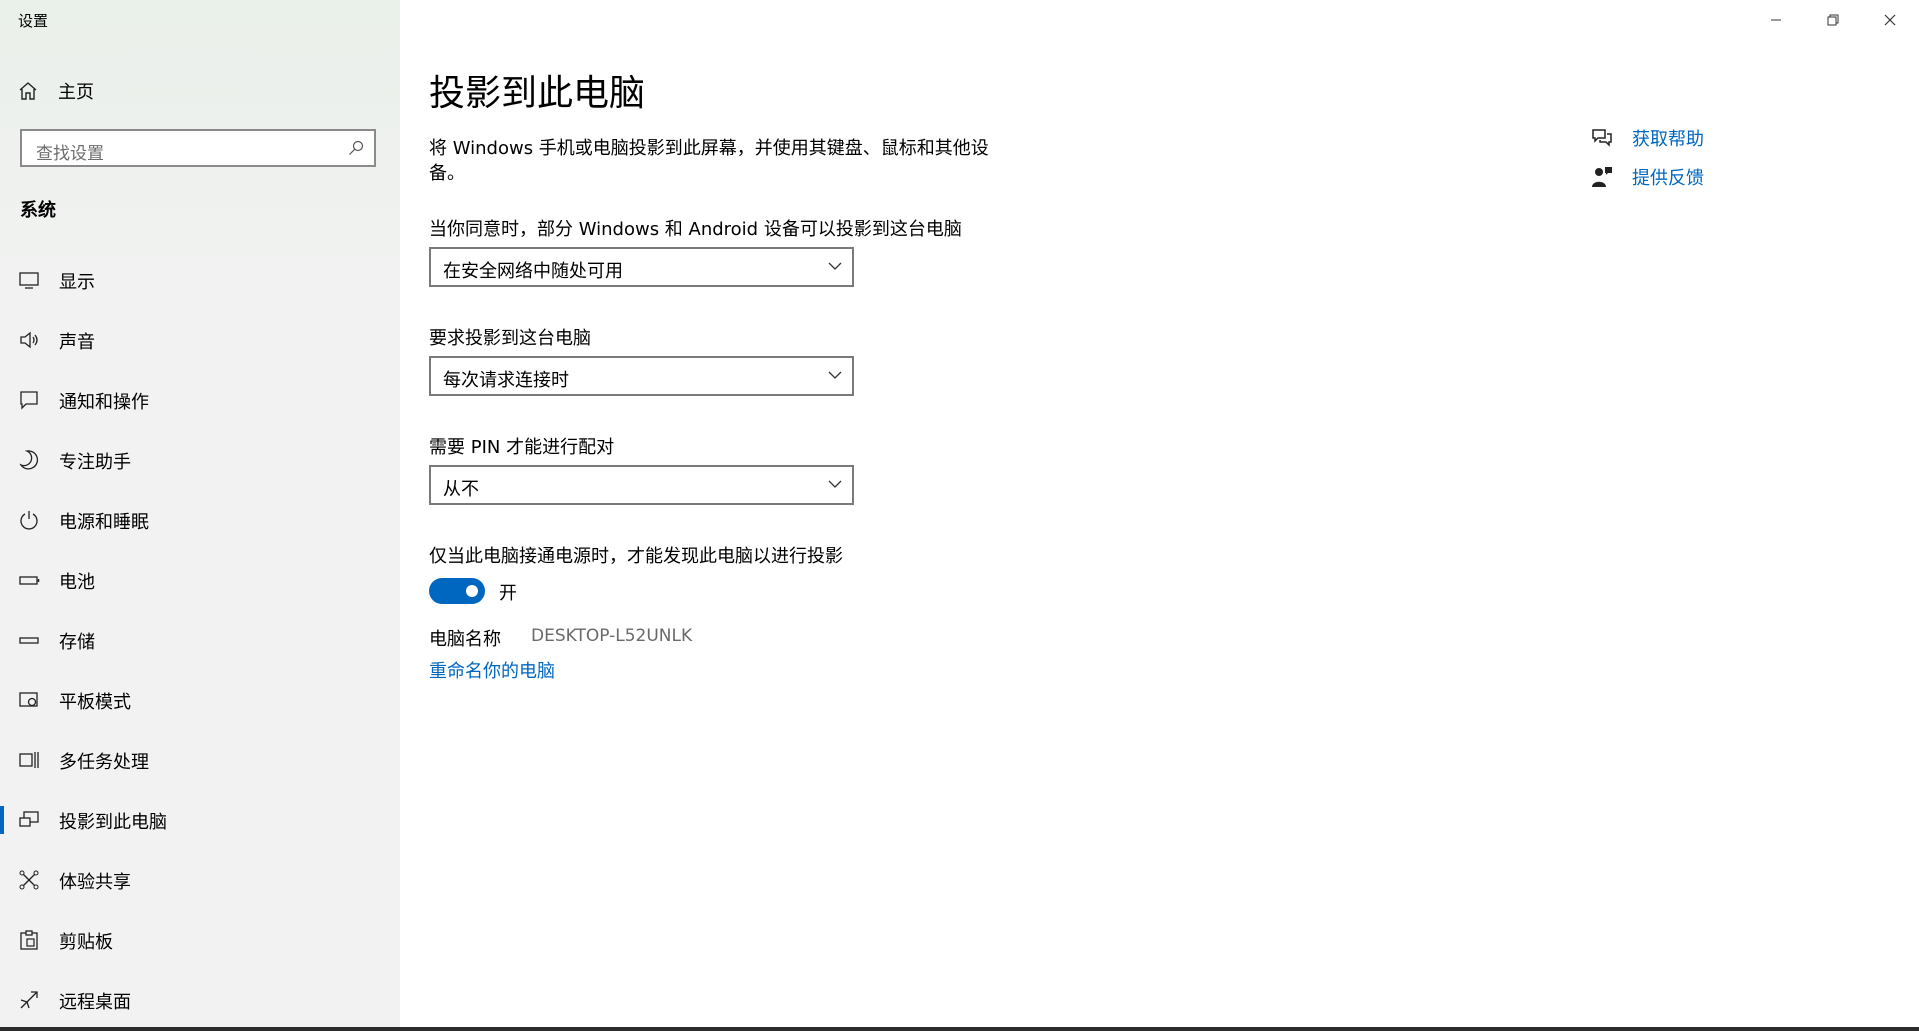 The image size is (1919, 1031). I want to click on availability-dropdown: 在安全网络中随处可用, so click(641, 267).